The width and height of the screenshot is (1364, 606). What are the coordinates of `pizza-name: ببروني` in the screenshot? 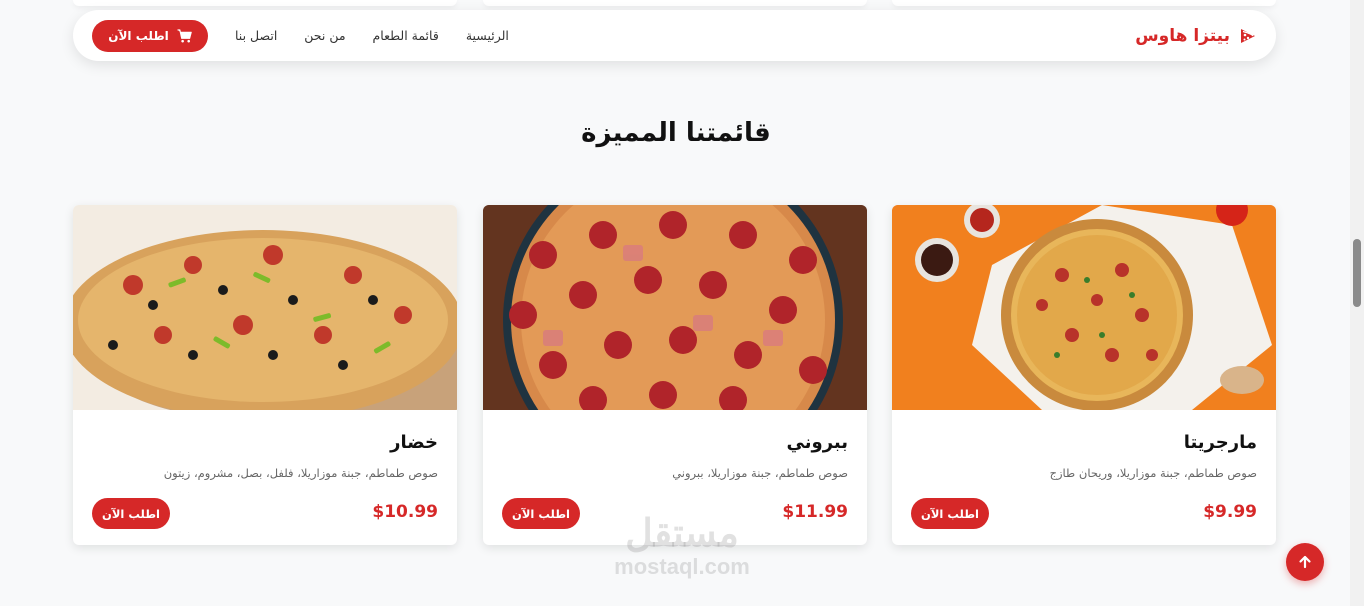 It's located at (817, 442).